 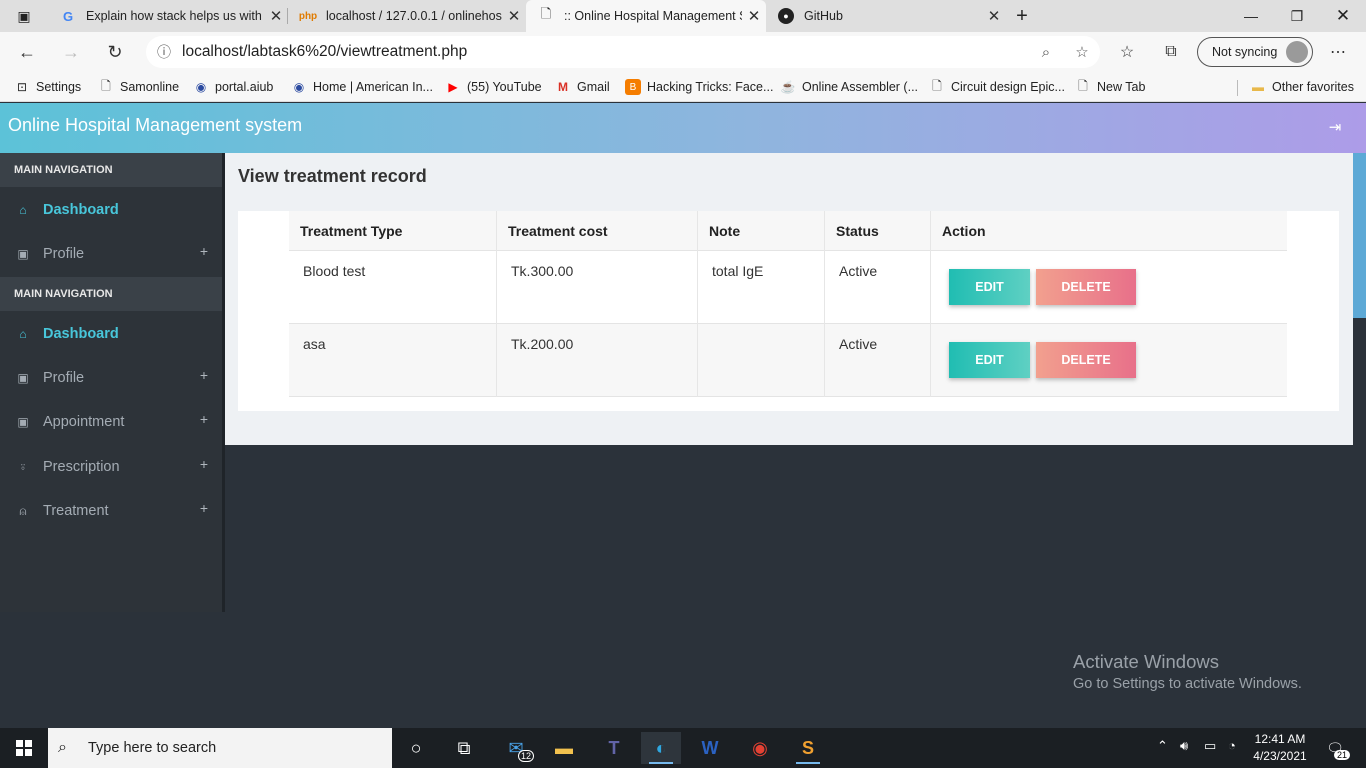 What do you see at coordinates (111, 170) in the screenshot?
I see `nav-heading: MAIN NAVIGATION` at bounding box center [111, 170].